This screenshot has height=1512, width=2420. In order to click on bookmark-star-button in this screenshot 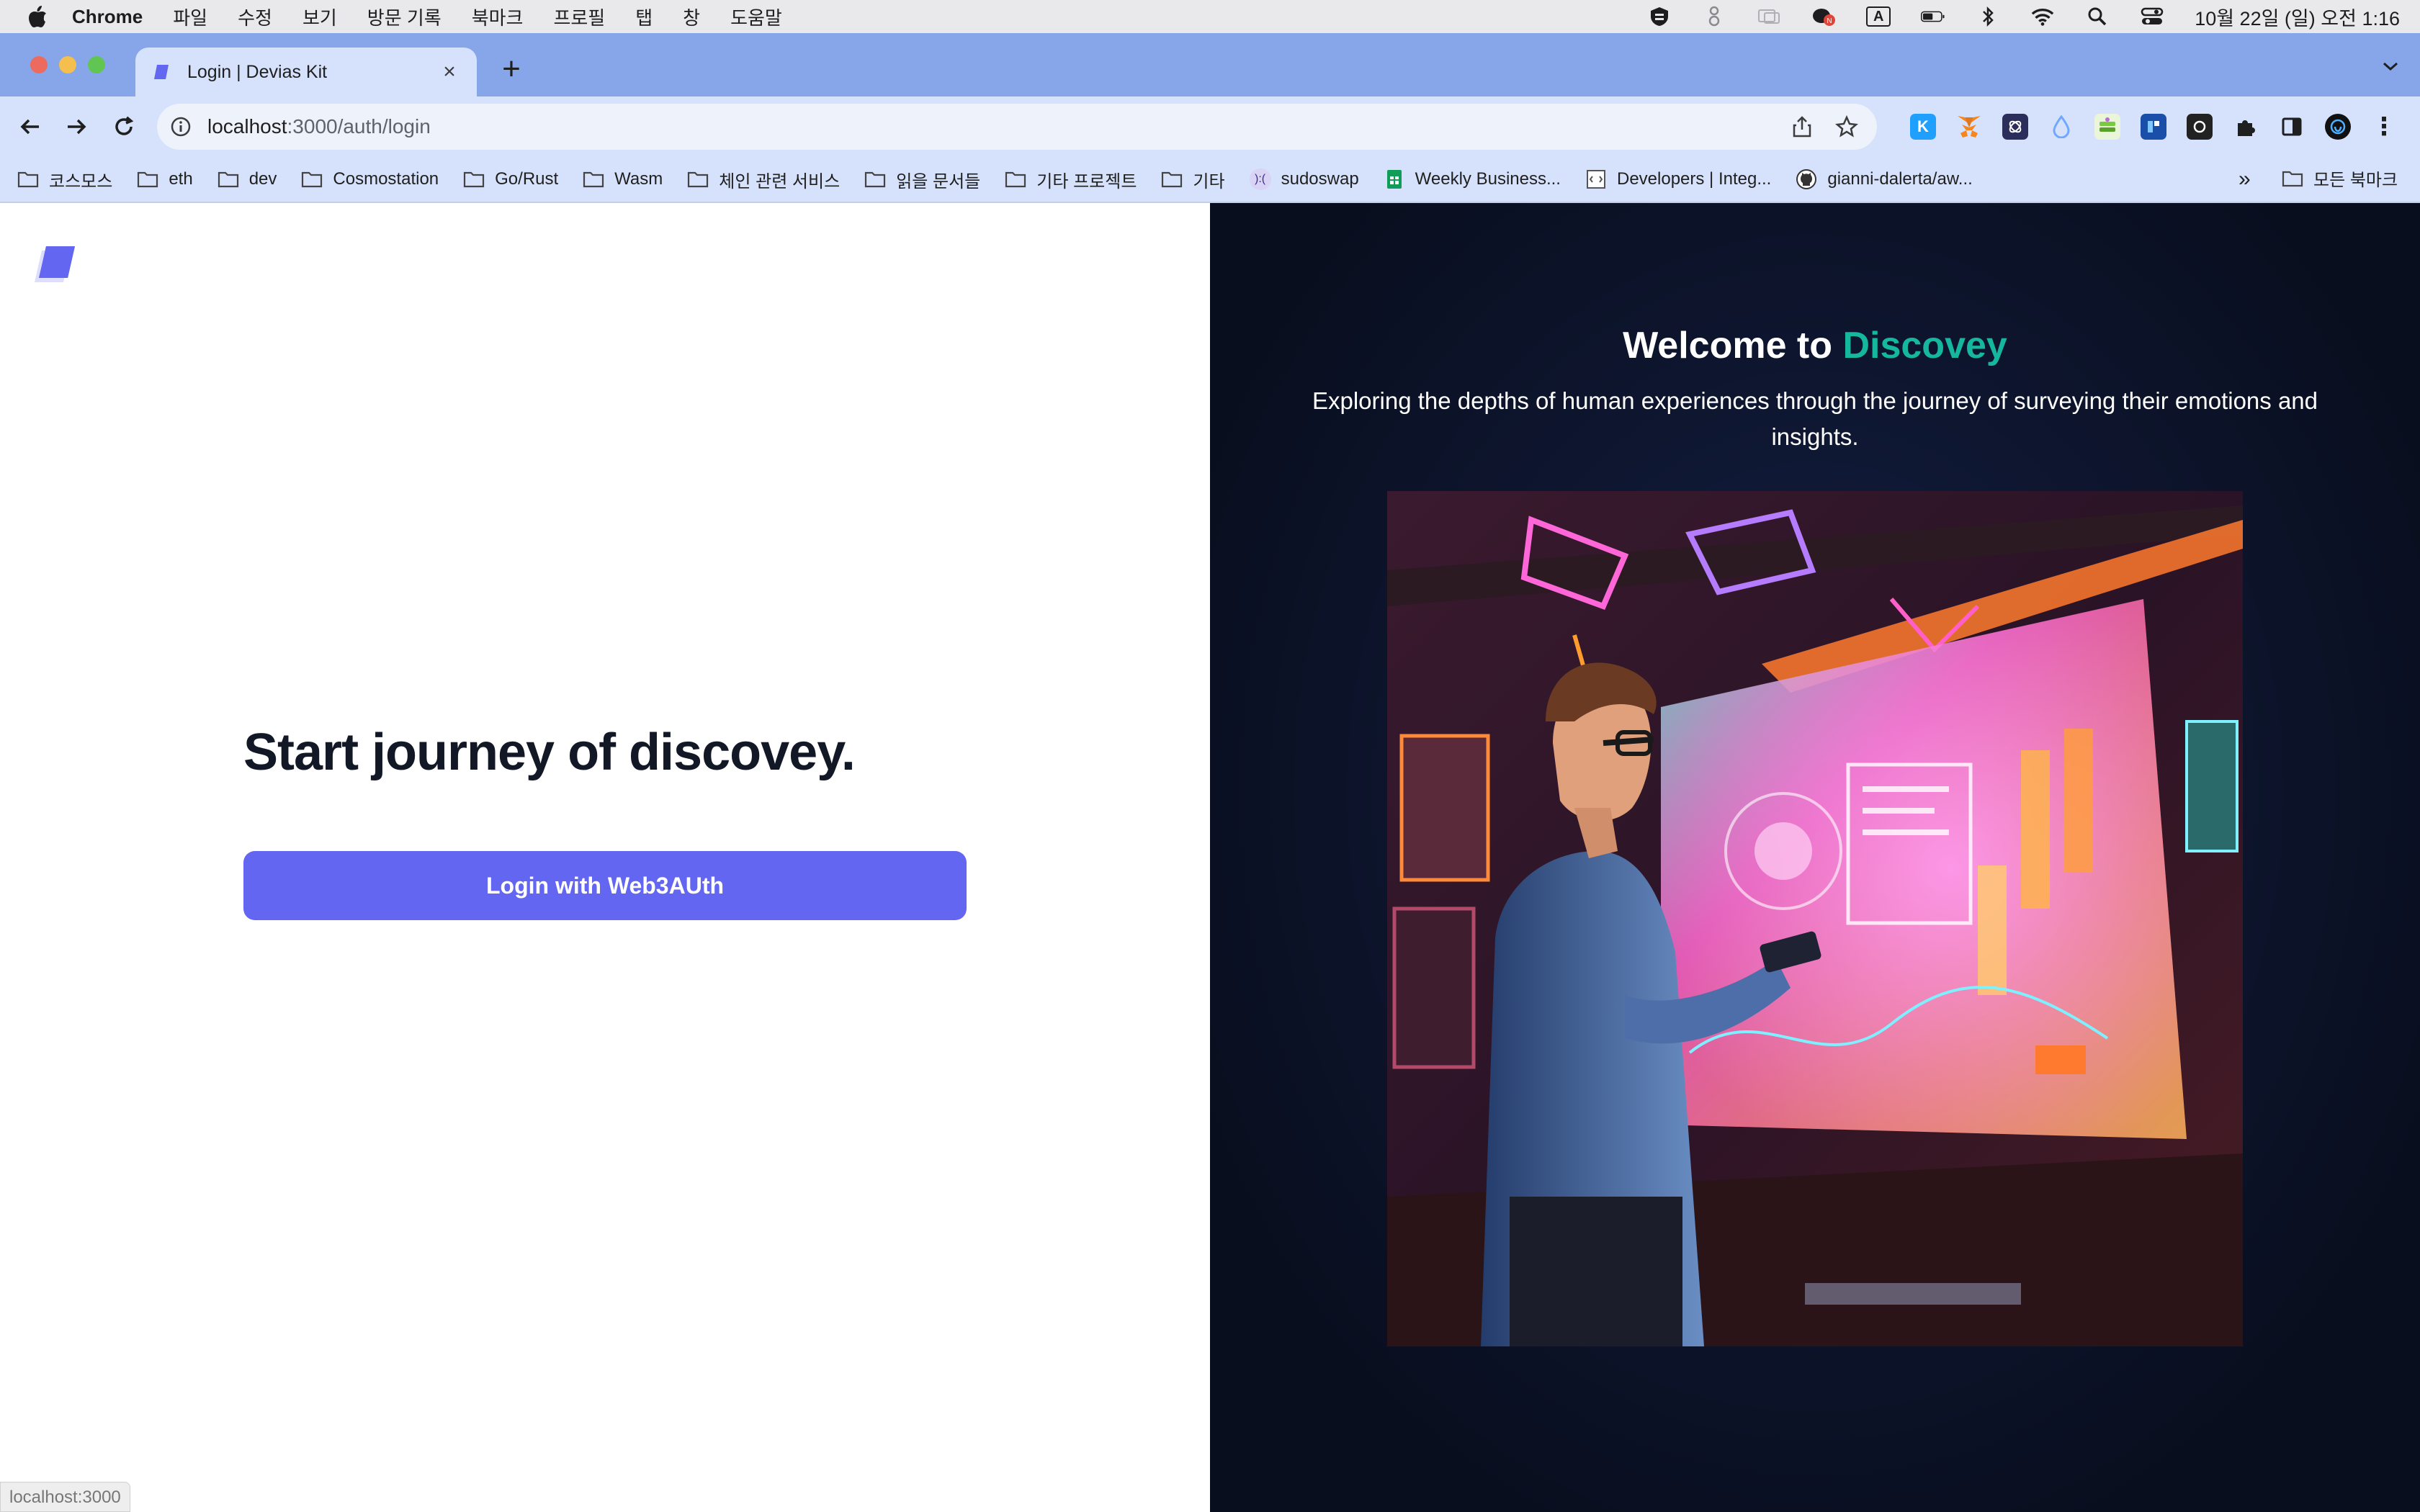, I will do `click(1846, 126)`.